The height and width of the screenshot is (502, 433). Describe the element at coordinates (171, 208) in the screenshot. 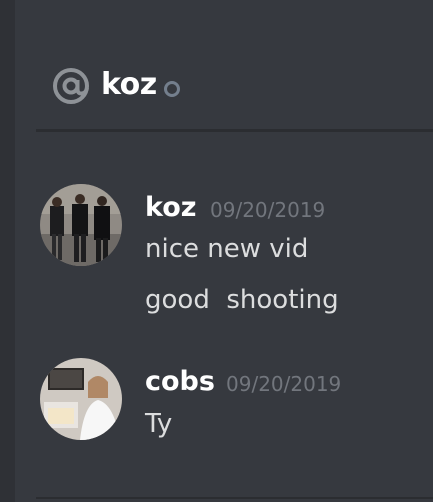

I see `message-author: koz` at that location.